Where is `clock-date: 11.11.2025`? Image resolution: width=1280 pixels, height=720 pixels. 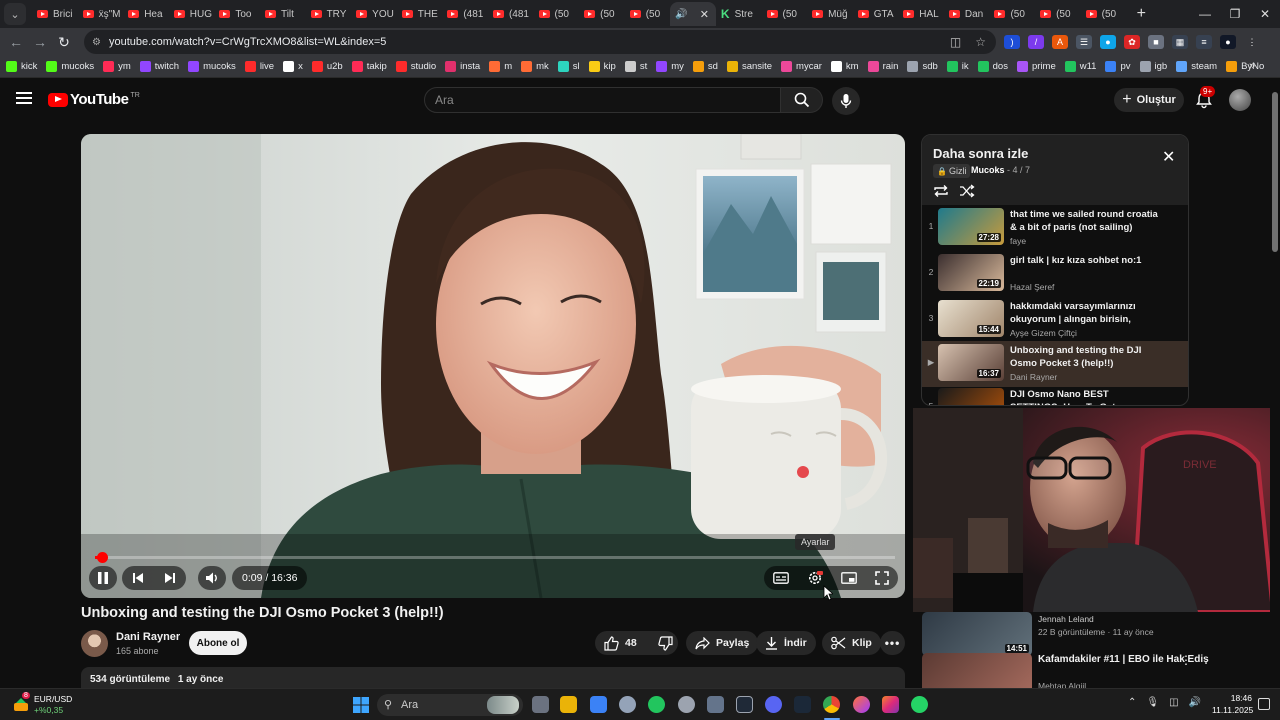 clock-date: 11.11.2025 is located at coordinates (1232, 710).